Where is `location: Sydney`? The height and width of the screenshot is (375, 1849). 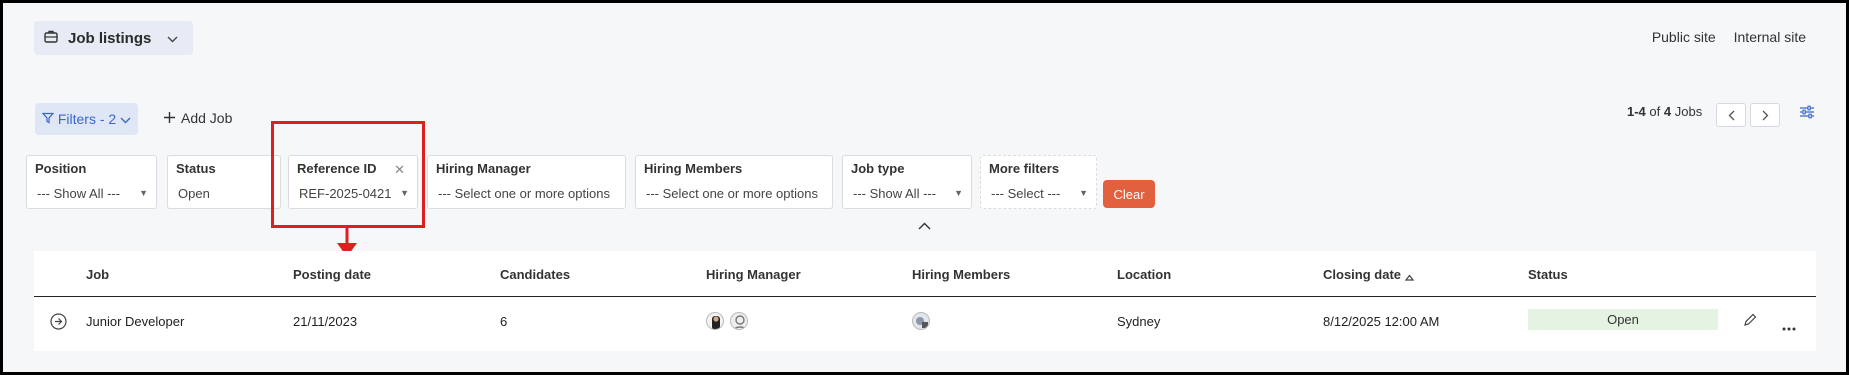
location: Sydney is located at coordinates (1139, 321).